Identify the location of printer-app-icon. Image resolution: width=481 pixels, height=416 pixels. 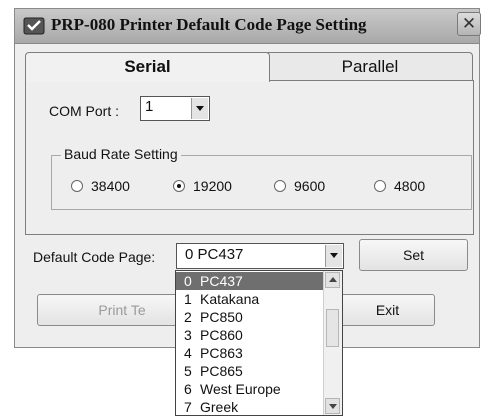
(34, 26).